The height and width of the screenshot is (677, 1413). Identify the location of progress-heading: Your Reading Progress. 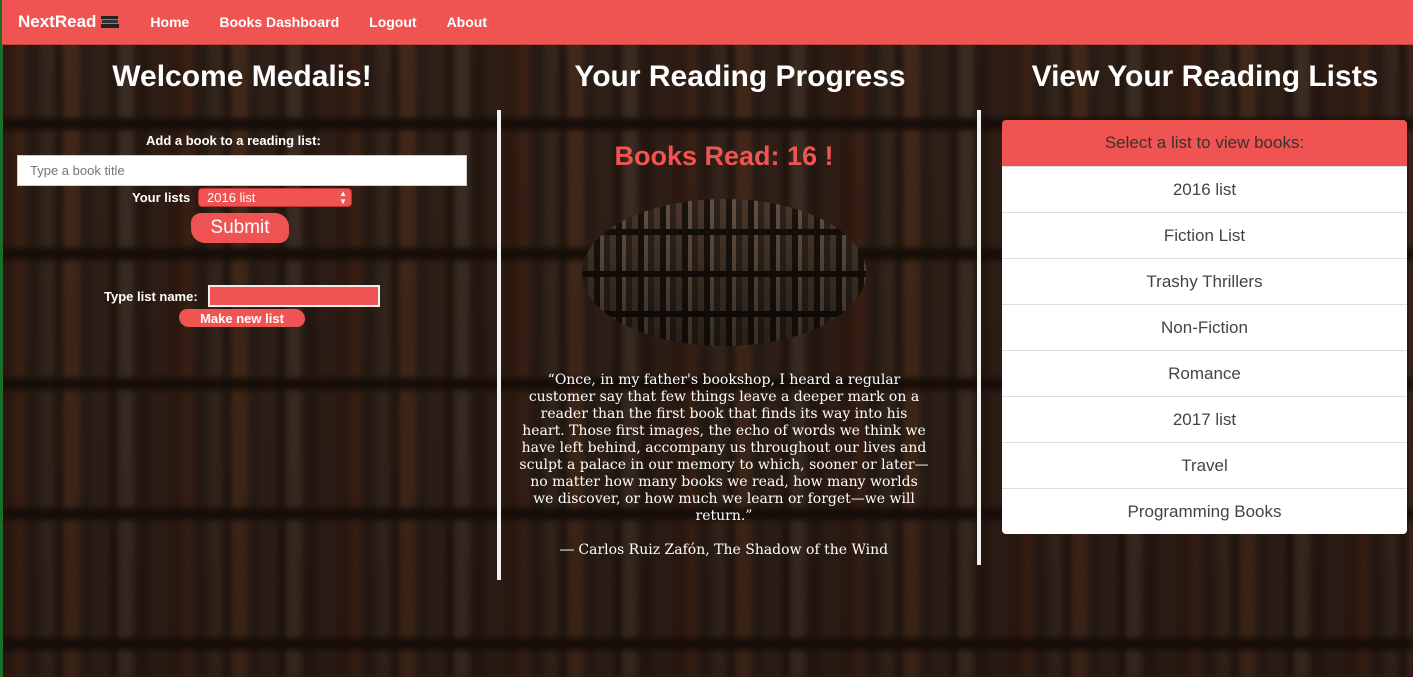
(740, 76).